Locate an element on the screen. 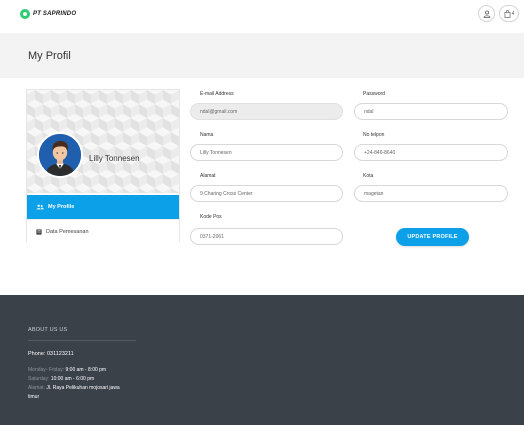 The image size is (524, 425). footer-hours-weekday-label: Monday- Friday: is located at coordinates (46, 370).